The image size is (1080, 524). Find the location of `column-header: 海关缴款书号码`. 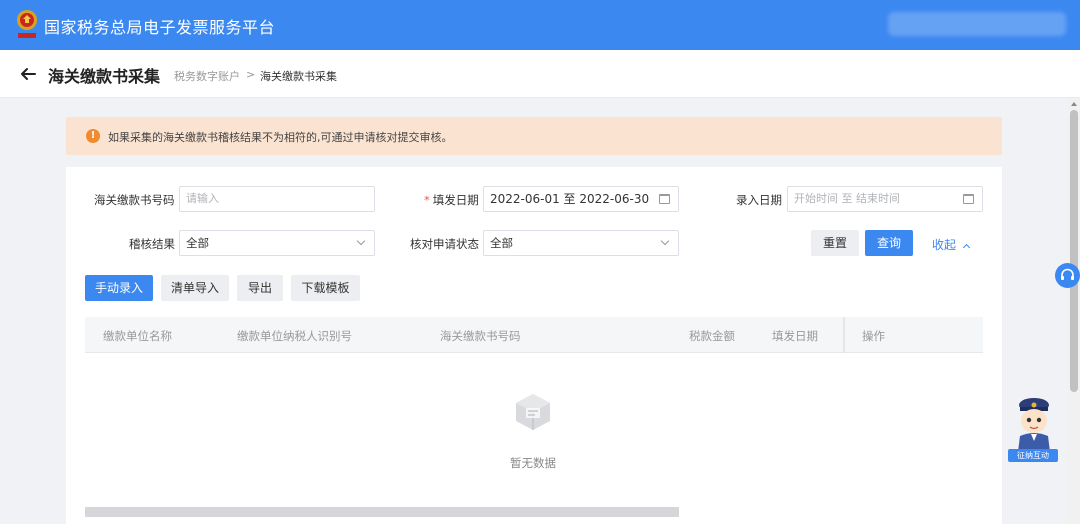

column-header: 海关缴款书号码 is located at coordinates (480, 336).